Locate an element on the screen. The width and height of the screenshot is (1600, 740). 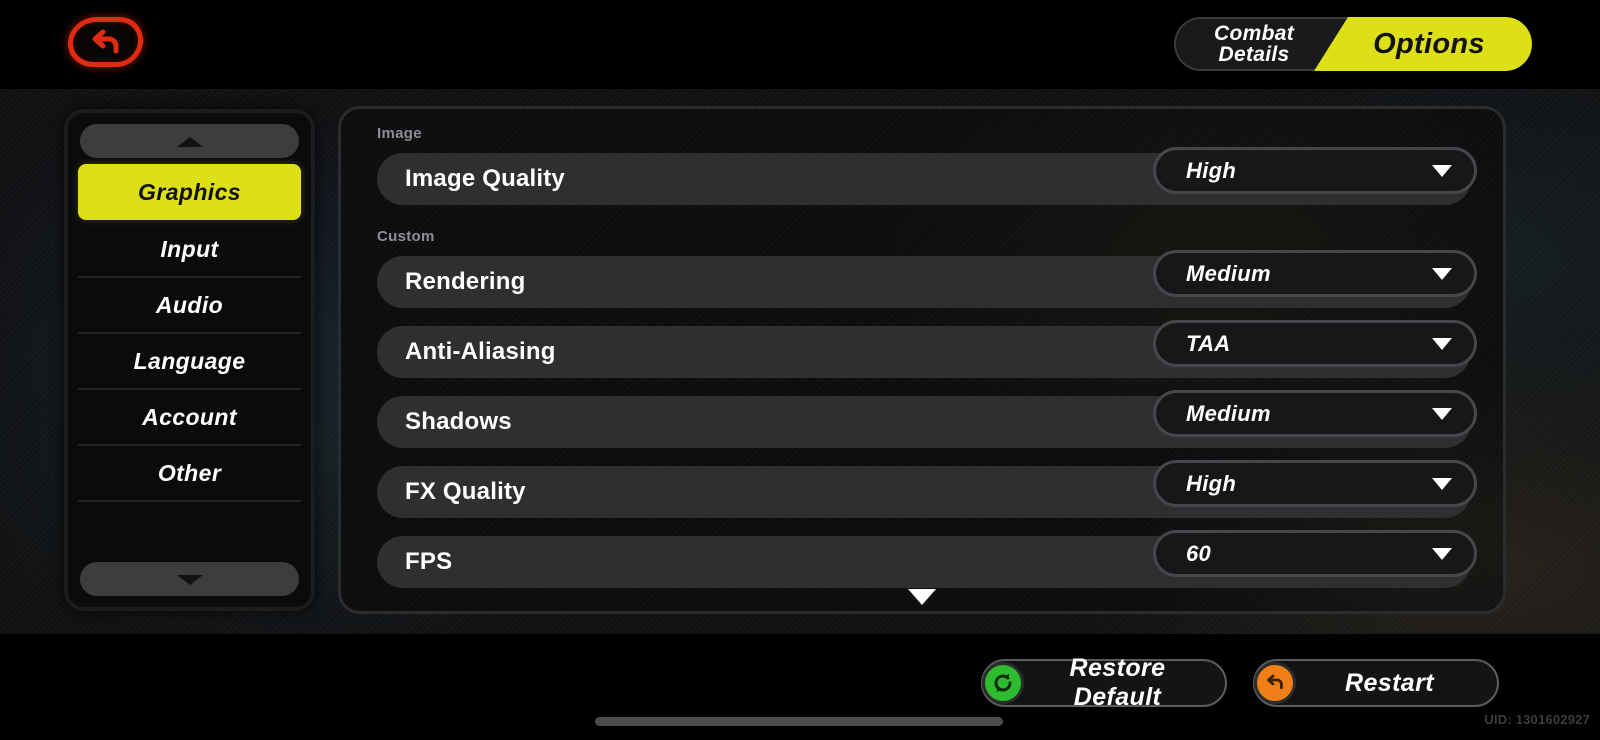
setting-row-fps: FPS 60 is located at coordinates (927, 559).